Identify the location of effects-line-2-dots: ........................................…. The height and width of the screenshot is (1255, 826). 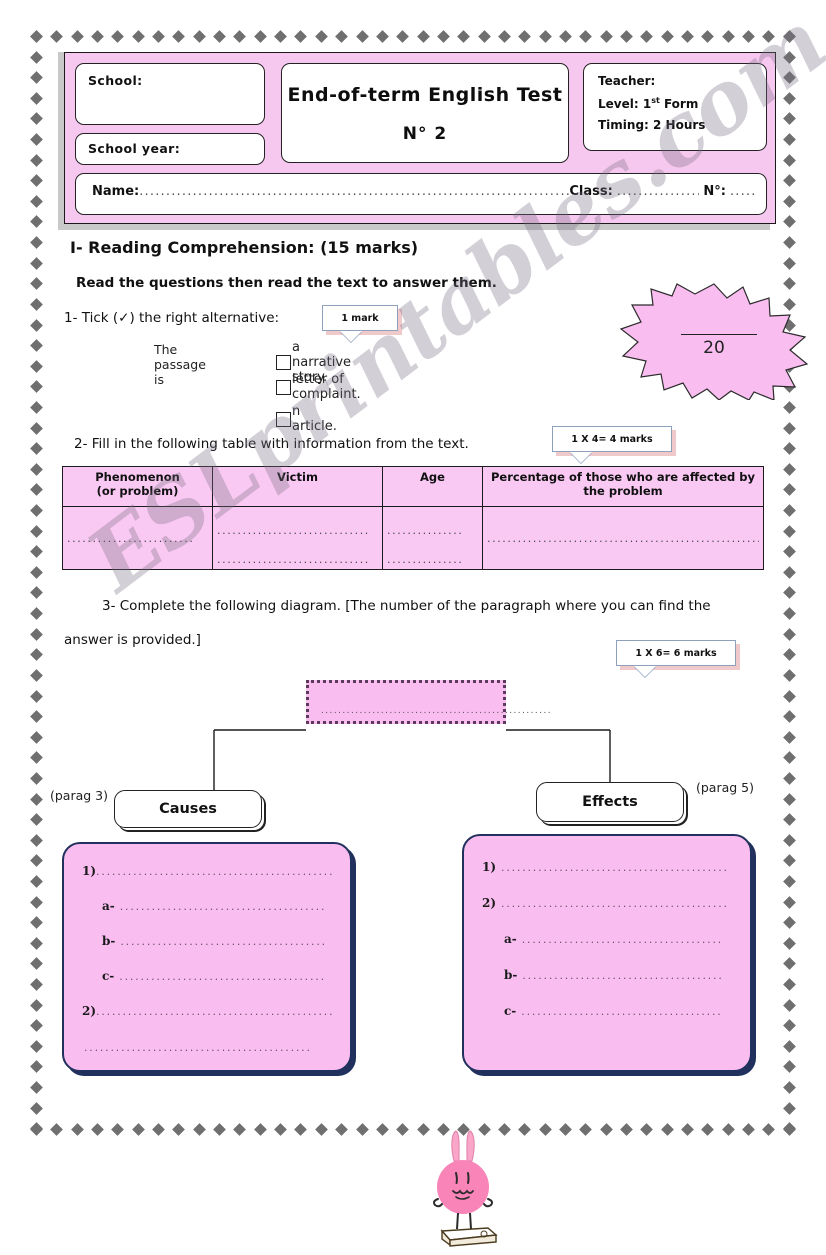
(615, 903).